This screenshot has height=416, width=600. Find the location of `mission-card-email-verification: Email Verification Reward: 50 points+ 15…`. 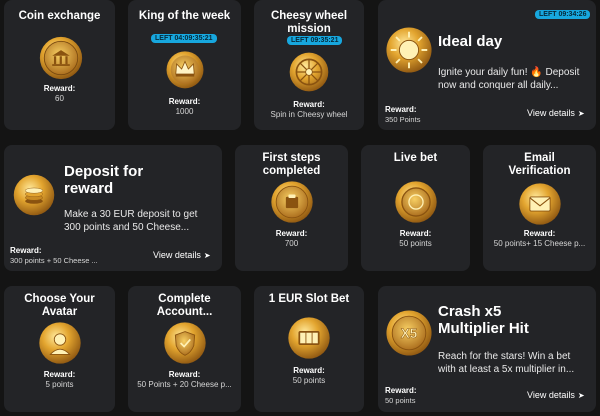

mission-card-email-verification: Email Verification Reward: 50 points+ 15… is located at coordinates (539, 208).